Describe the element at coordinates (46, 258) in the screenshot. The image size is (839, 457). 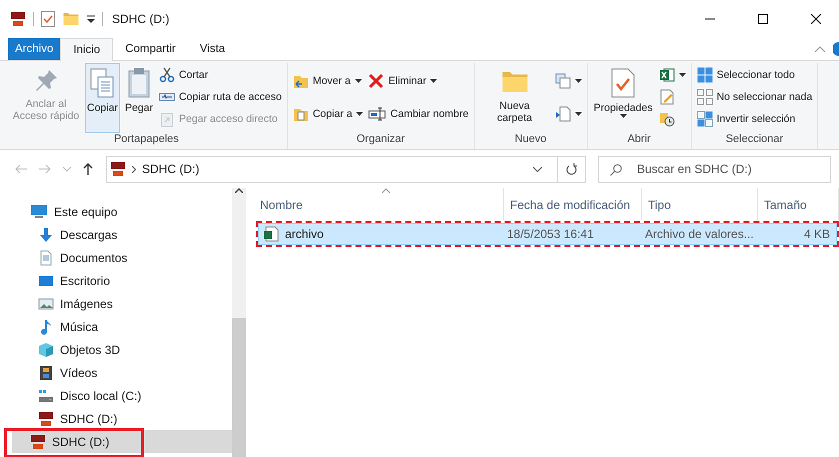
I see `document-icon` at that location.